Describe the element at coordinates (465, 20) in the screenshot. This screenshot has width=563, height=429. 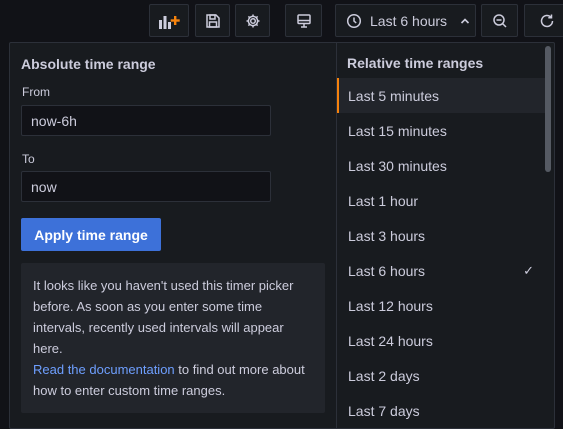
I see `chevron-up-icon` at that location.